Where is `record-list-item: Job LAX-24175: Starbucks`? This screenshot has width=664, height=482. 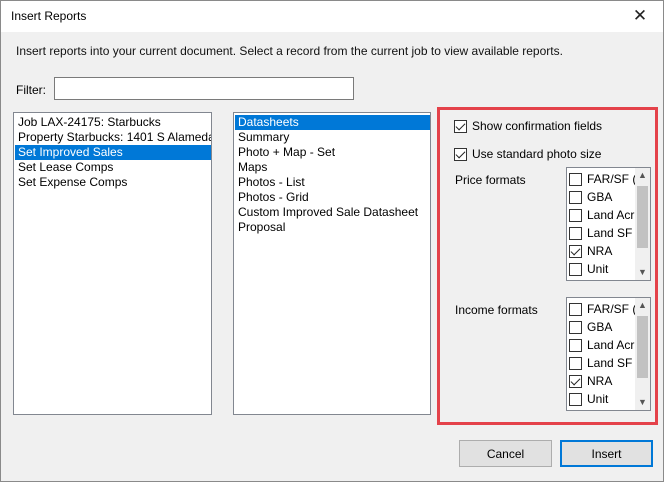 record-list-item: Job LAX-24175: Starbucks is located at coordinates (113, 122).